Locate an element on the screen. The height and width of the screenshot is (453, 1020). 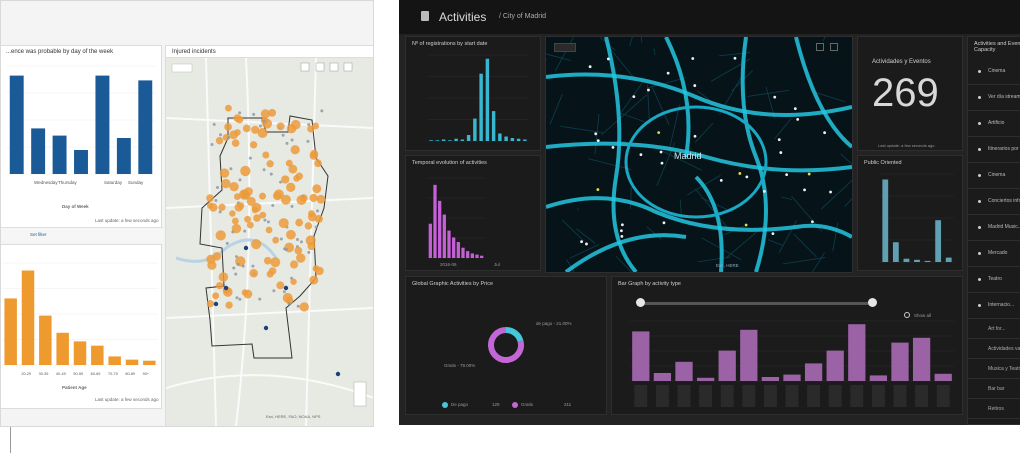
activity-list-label: Cinema is located at coordinates (997, 175).